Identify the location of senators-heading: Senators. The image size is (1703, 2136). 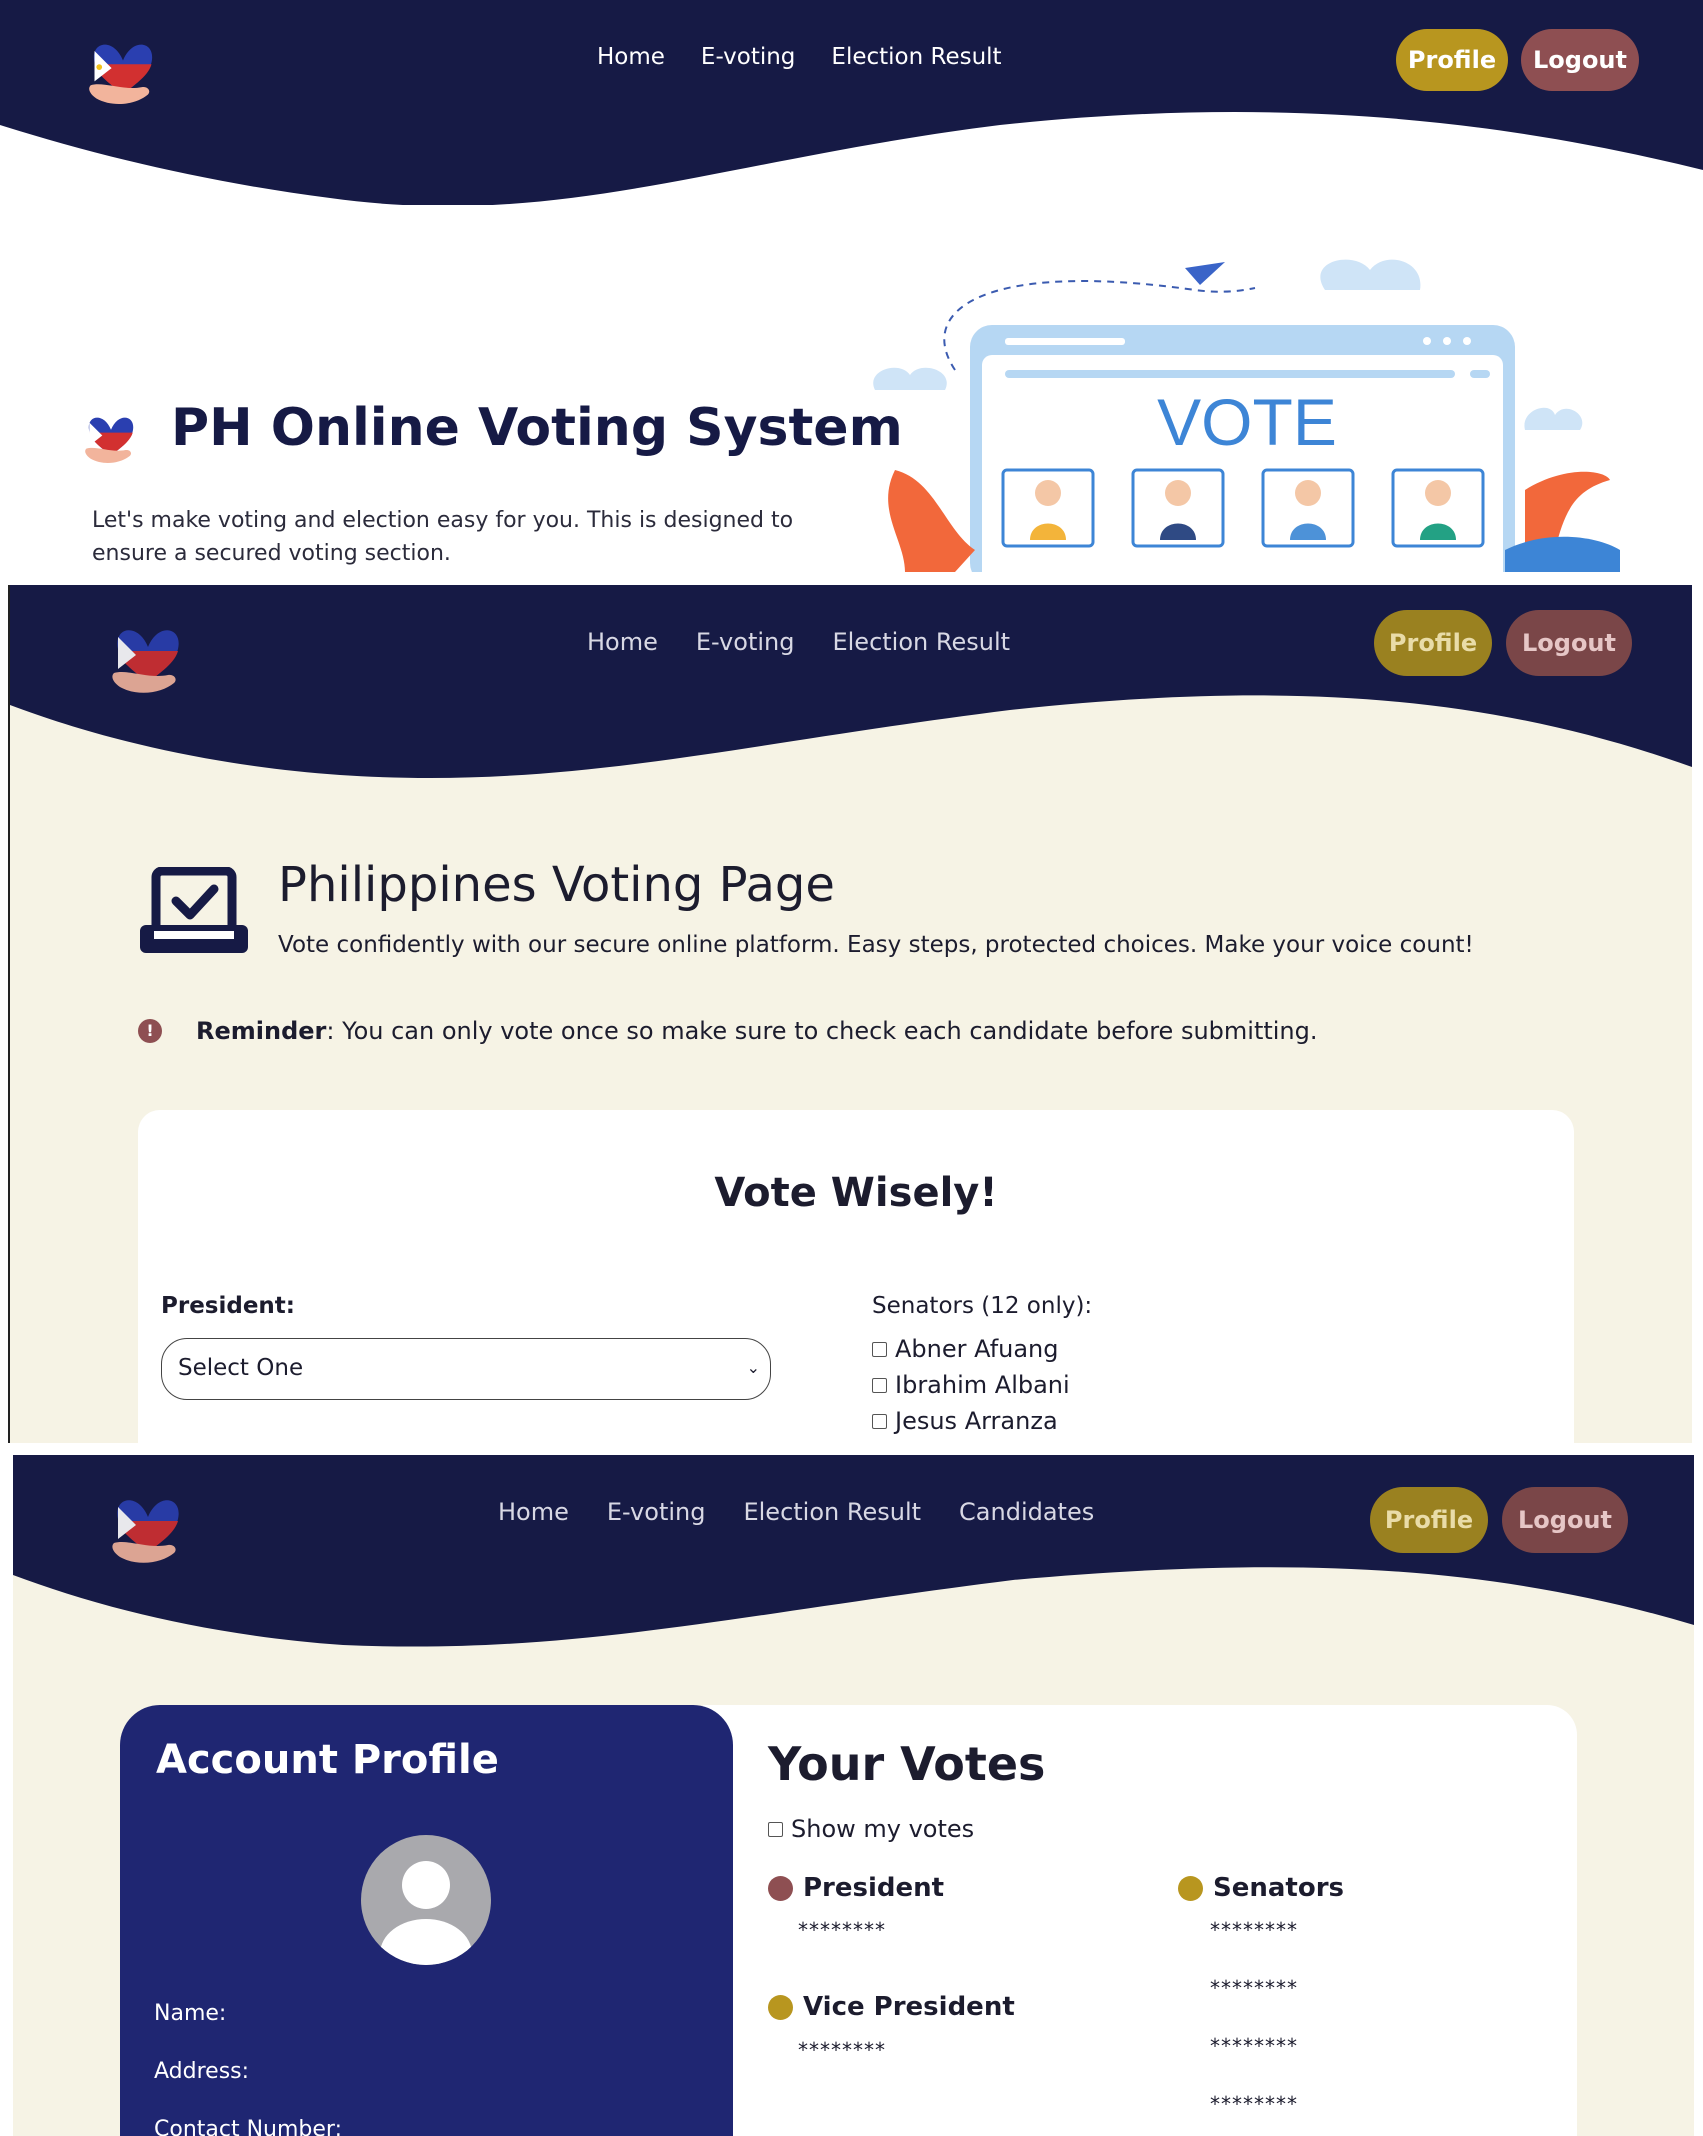
(1261, 1888).